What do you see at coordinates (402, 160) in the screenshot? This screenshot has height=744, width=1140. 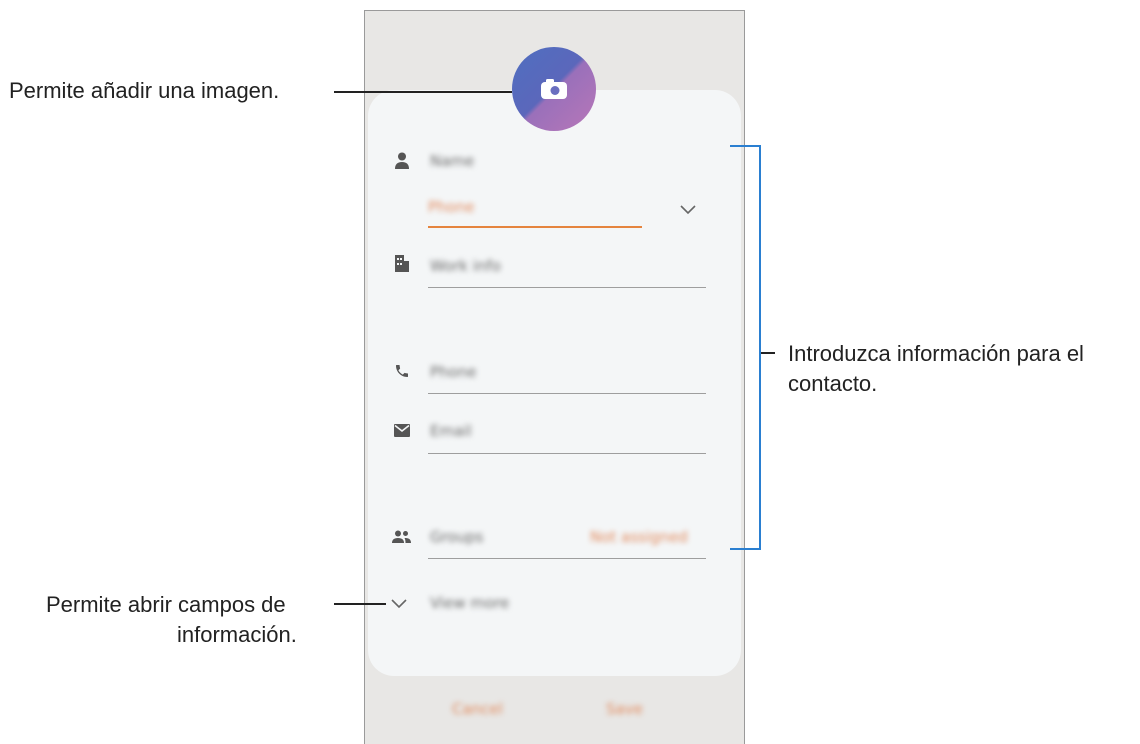 I see `person-icon` at bounding box center [402, 160].